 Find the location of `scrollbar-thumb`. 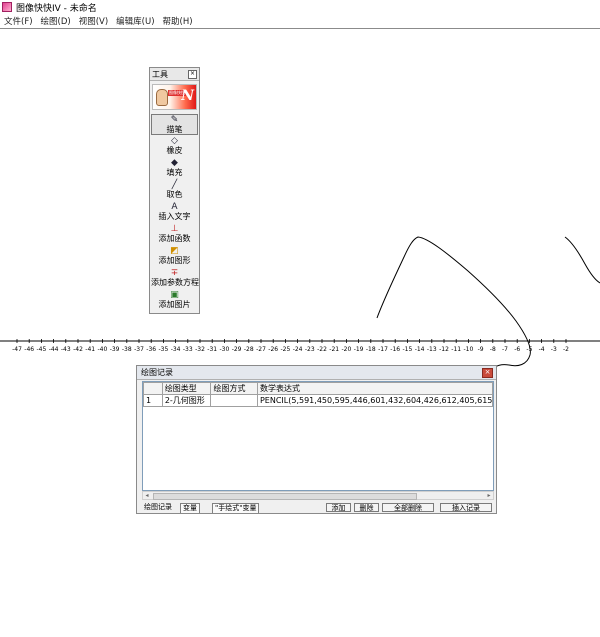

scrollbar-thumb is located at coordinates (285, 496).